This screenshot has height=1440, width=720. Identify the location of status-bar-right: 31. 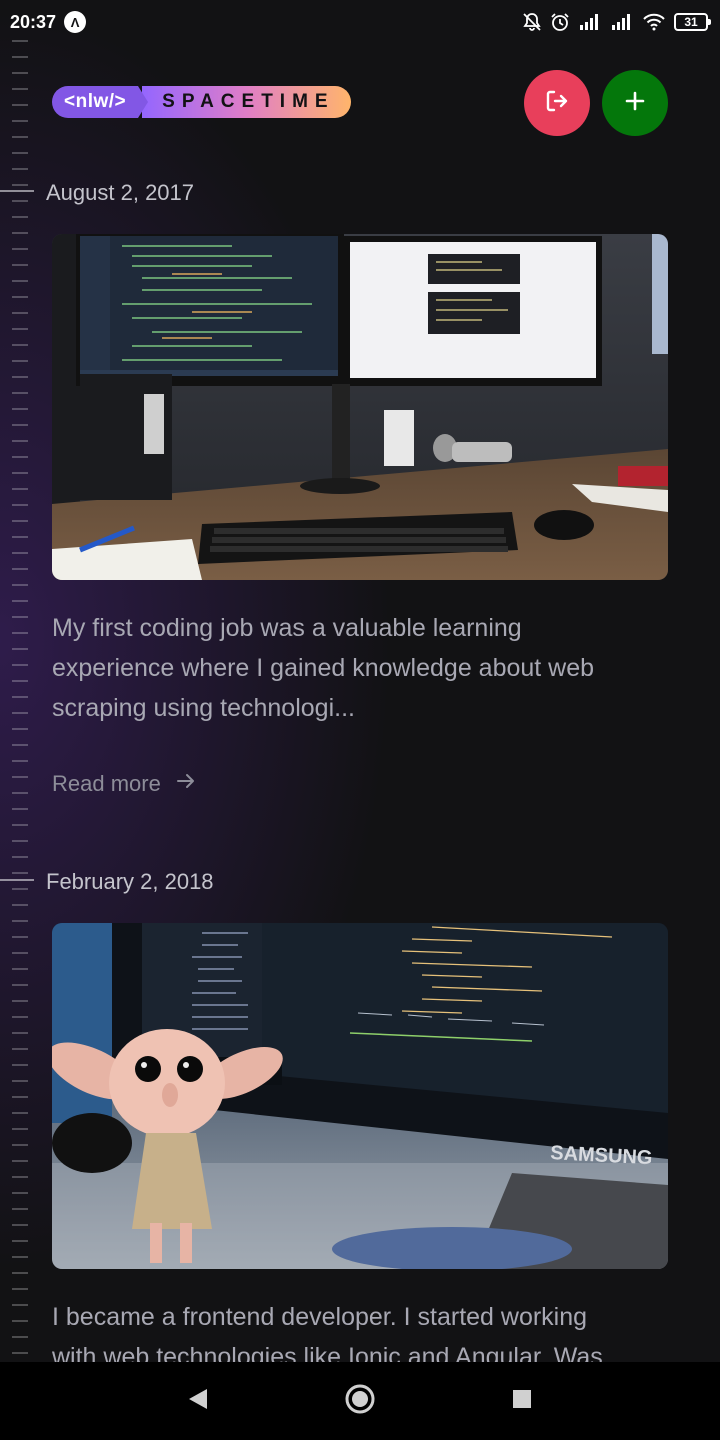
(616, 22).